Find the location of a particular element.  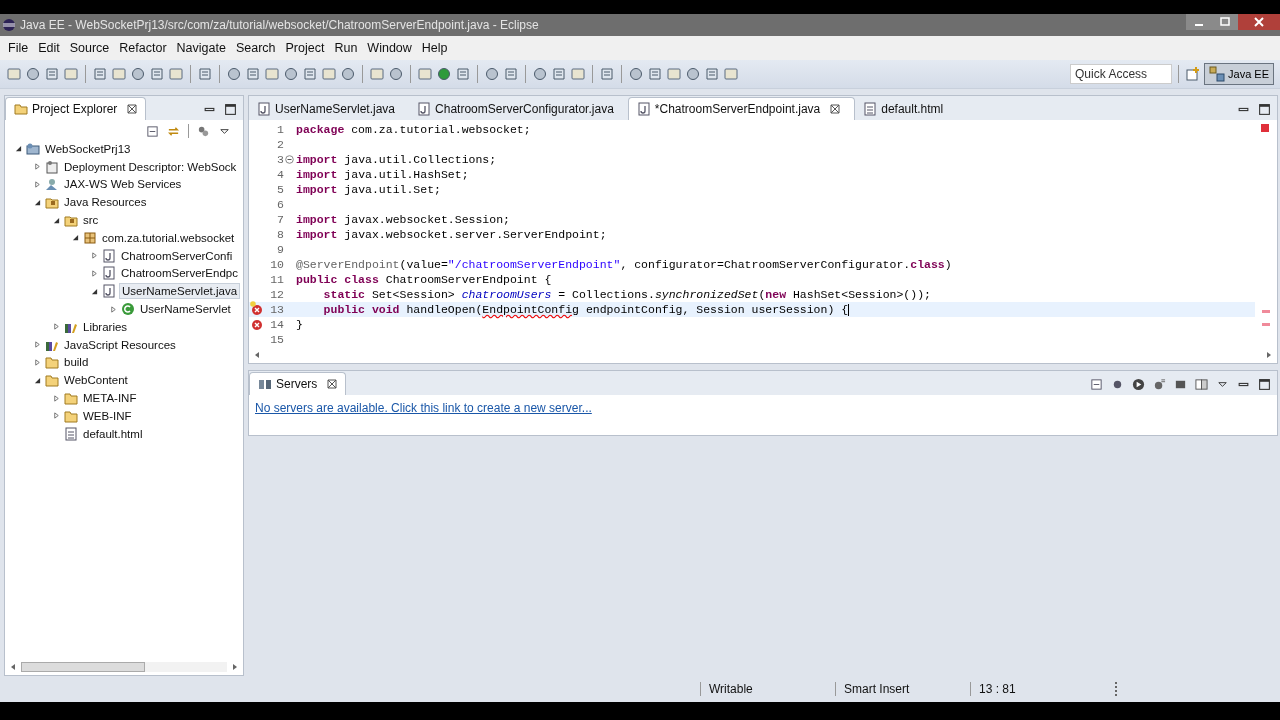

line-number: 3 is located at coordinates (281, 159).